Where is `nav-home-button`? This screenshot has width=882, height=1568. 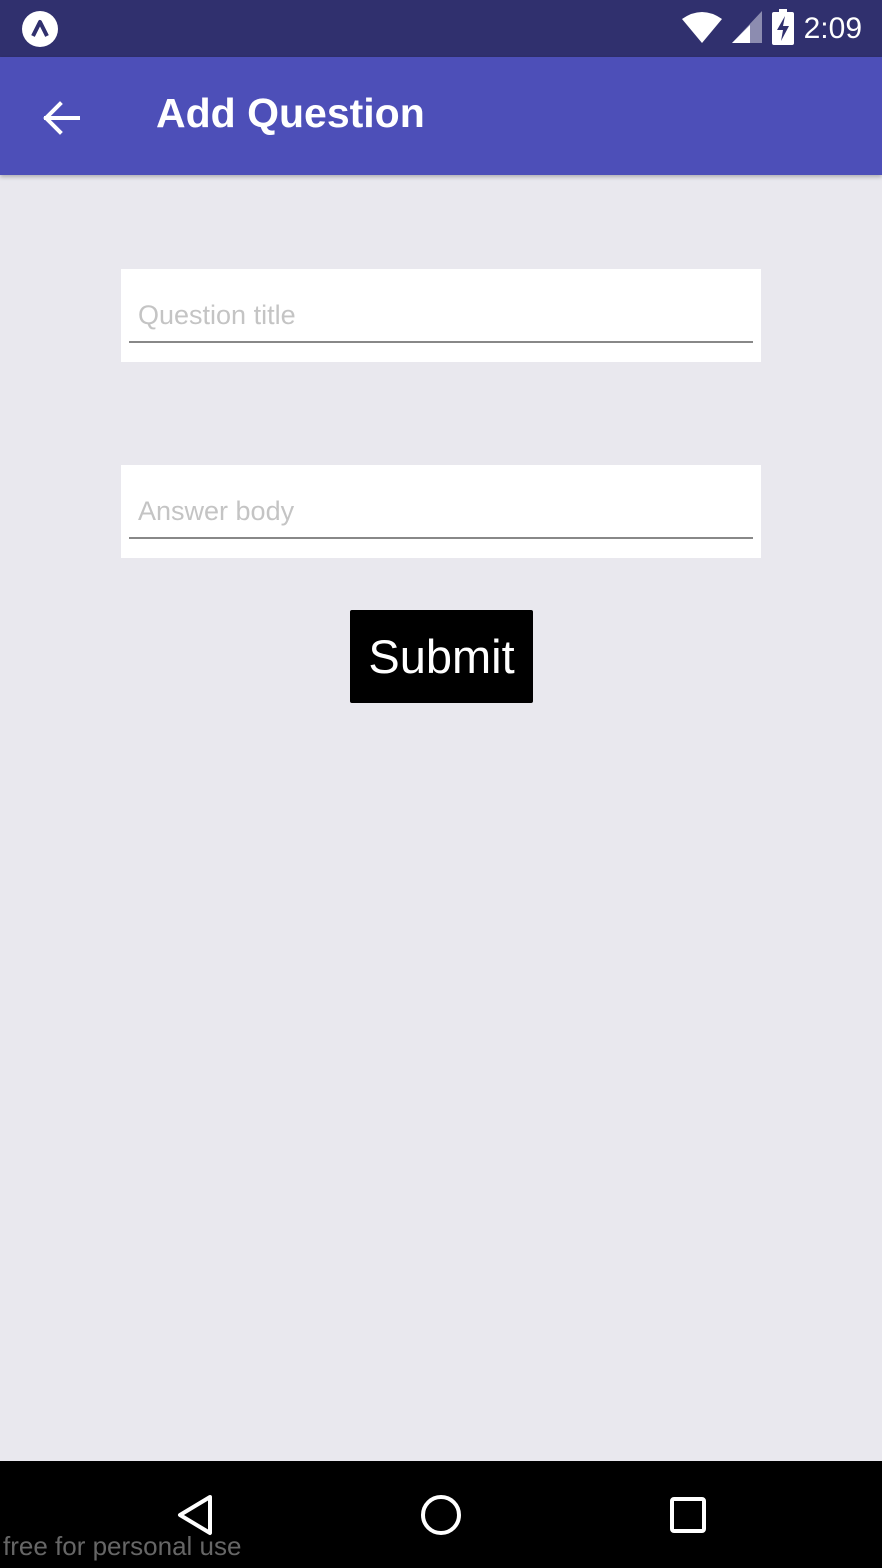 nav-home-button is located at coordinates (441, 1515).